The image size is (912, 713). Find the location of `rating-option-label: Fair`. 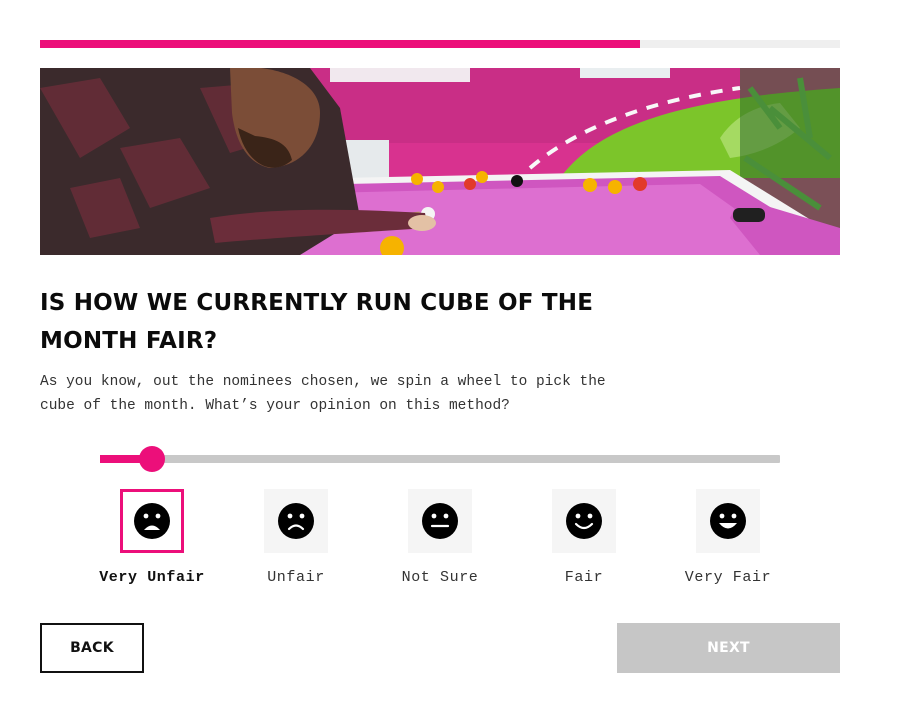

rating-option-label: Fair is located at coordinates (584, 577).